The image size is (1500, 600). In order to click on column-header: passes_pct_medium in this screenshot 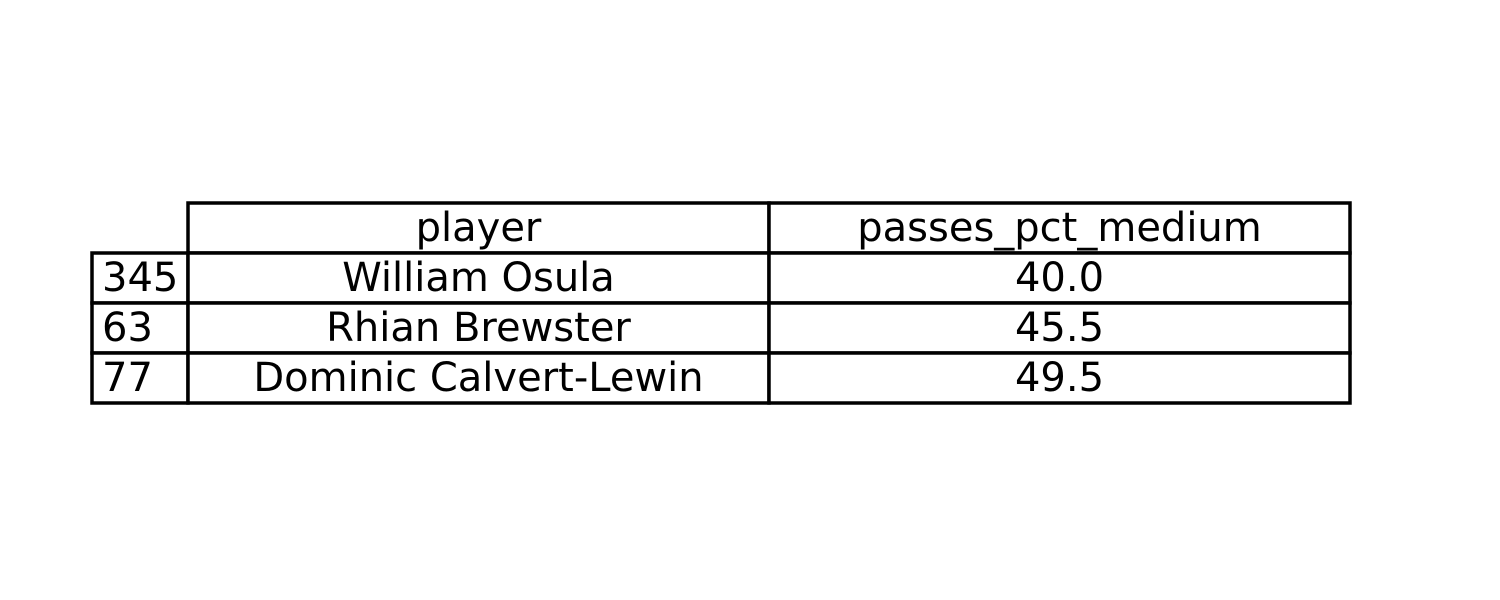, I will do `click(1059, 228)`.